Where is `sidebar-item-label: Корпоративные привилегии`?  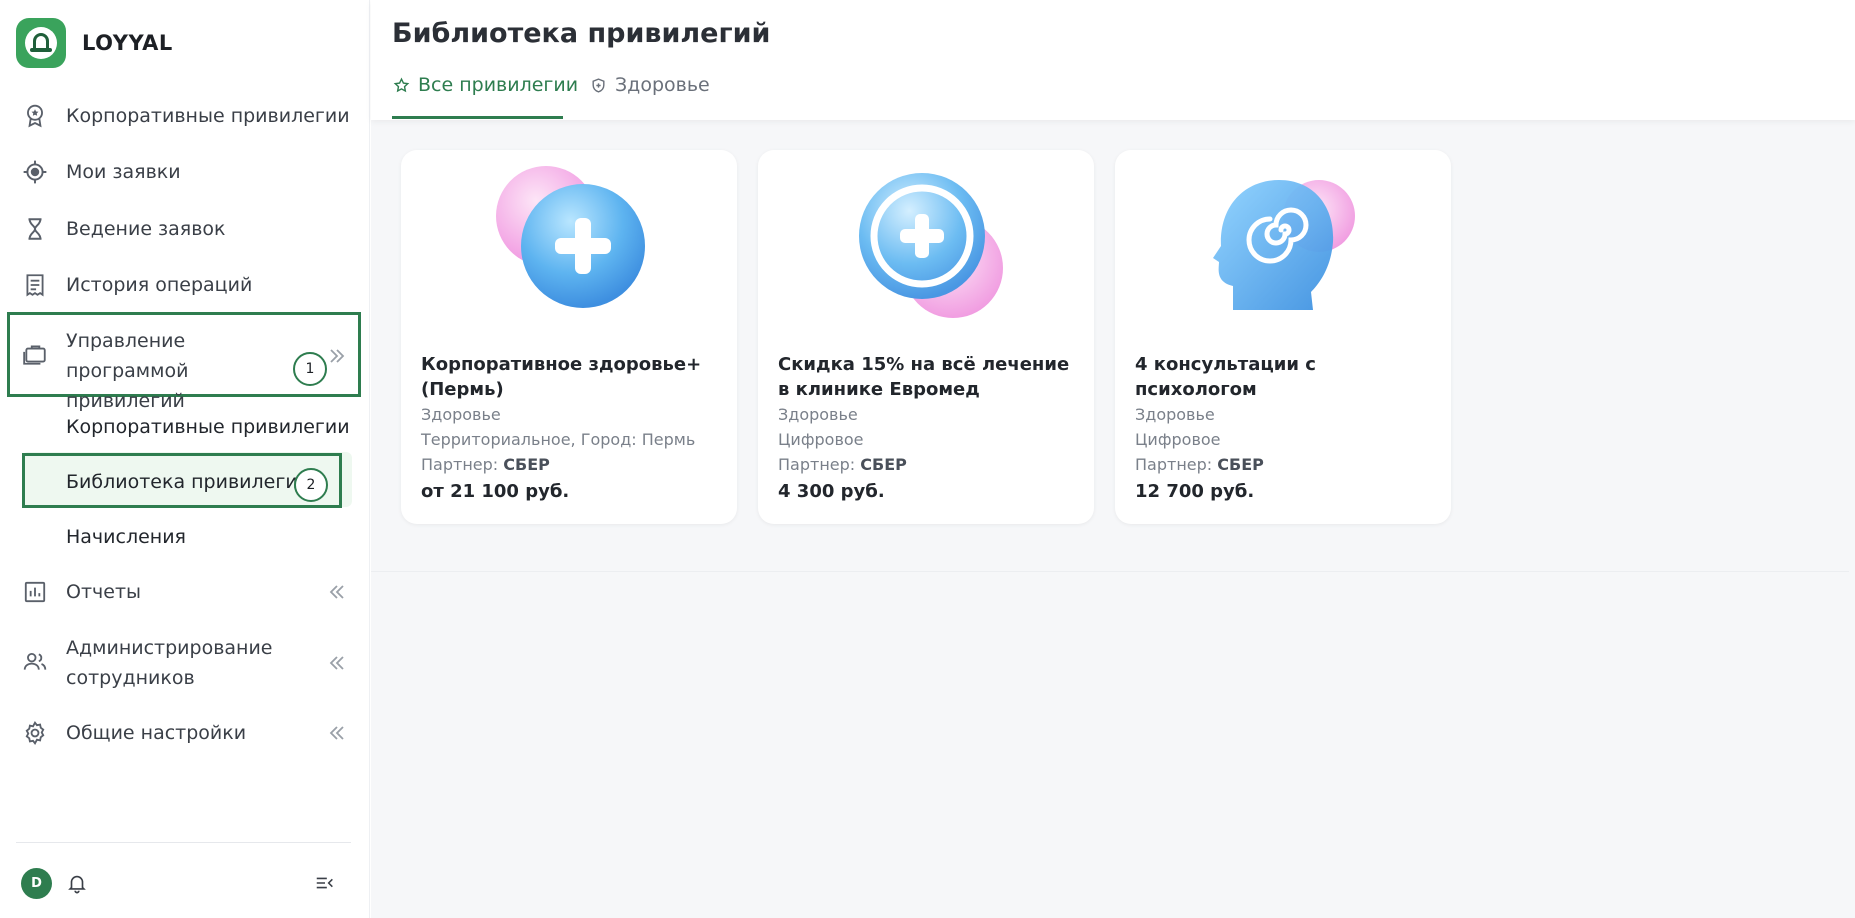
sidebar-item-label: Корпоративные привилегии is located at coordinates (208, 116).